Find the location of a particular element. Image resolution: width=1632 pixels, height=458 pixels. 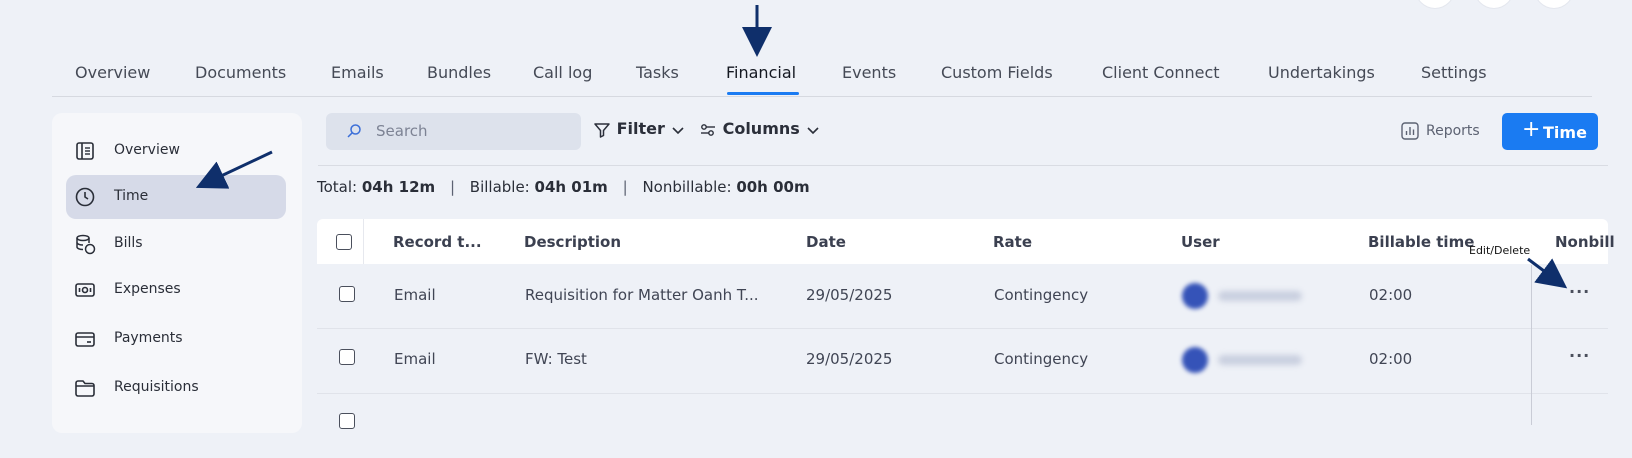

arrow-to-edit-delete is located at coordinates (1547, 273).